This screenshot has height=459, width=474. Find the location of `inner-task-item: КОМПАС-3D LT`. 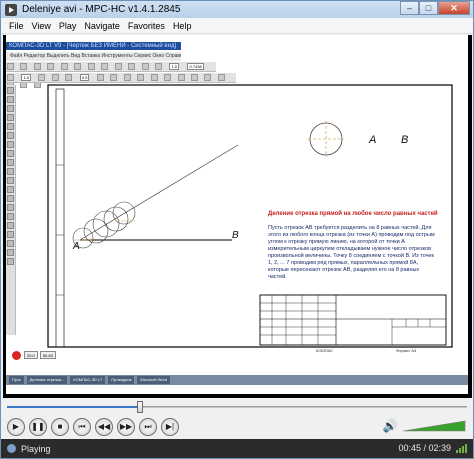

inner-task-item: КОМПАС-3D LT is located at coordinates (88, 380).